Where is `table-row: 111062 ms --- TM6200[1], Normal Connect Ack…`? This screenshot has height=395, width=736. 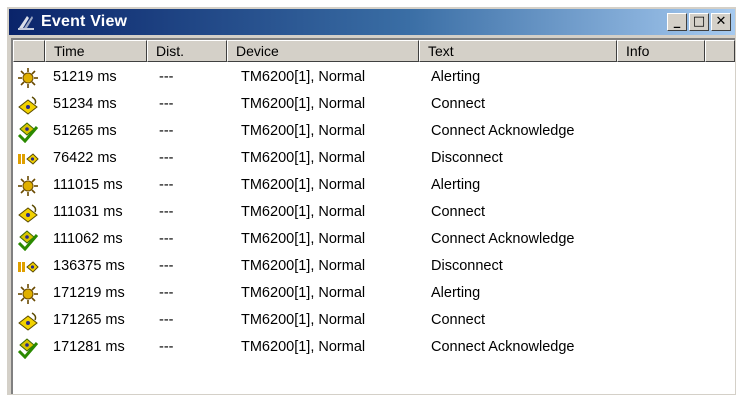 table-row: 111062 ms --- TM6200[1], Normal Connect Ack… is located at coordinates (373, 239).